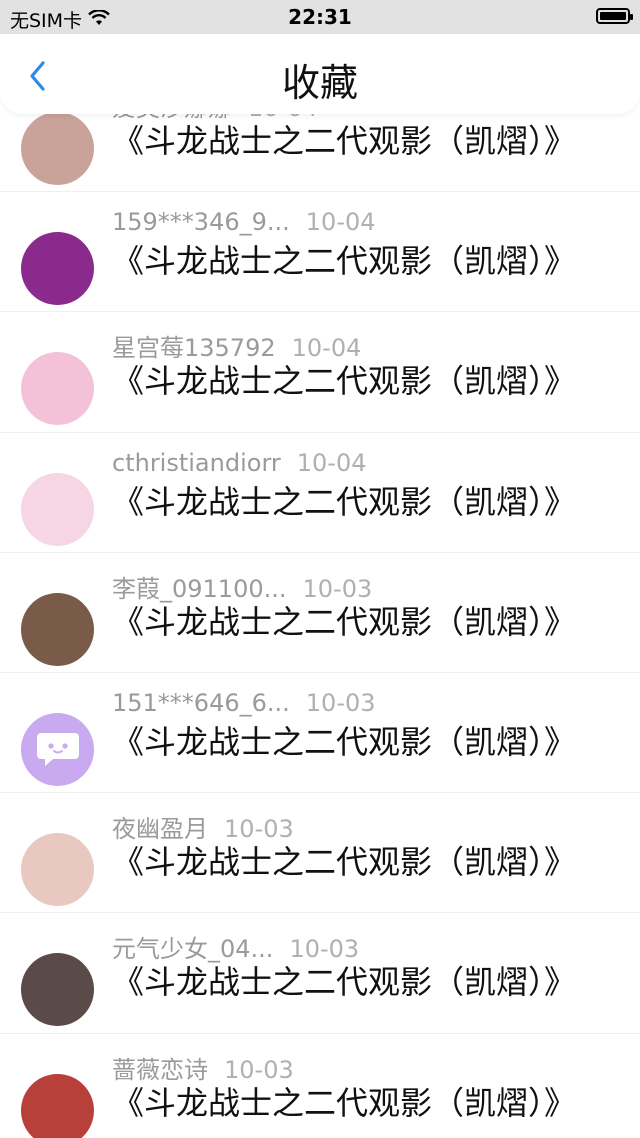 This screenshot has width=640, height=1138. I want to click on chat-bubble-icon, so click(57, 750).